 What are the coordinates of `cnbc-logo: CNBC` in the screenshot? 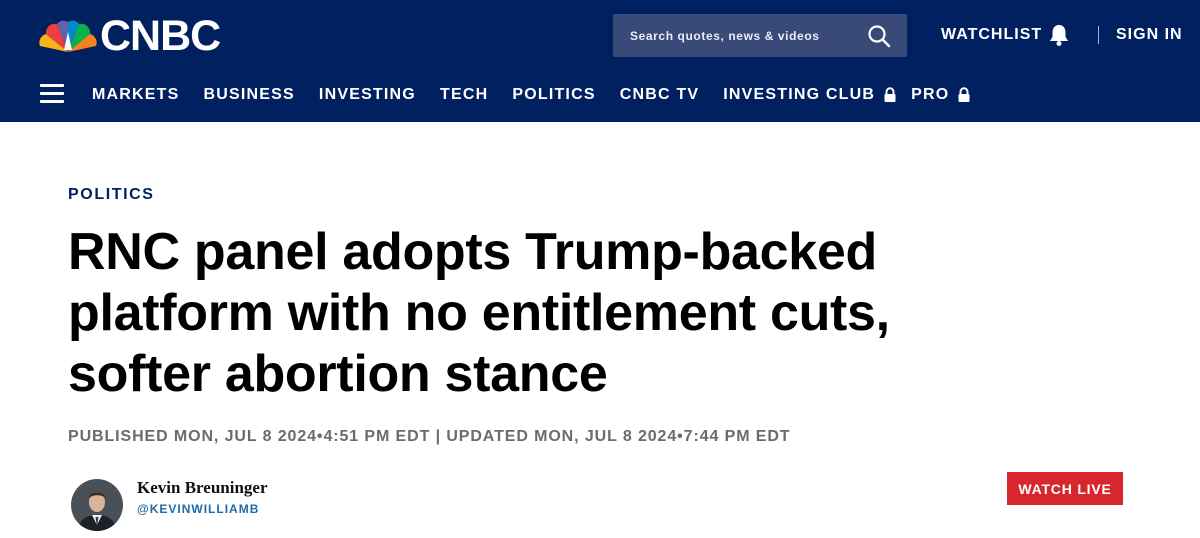 It's located at (129, 36).